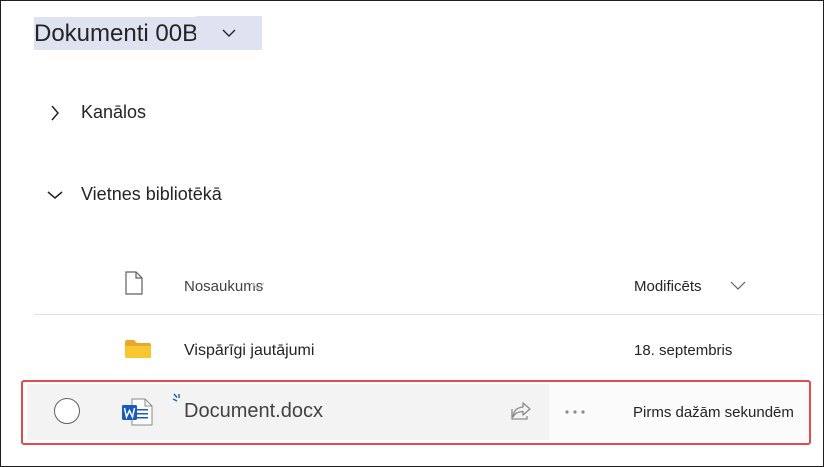 This screenshot has width=824, height=467. I want to click on library-title-dropdown, so click(229, 33).